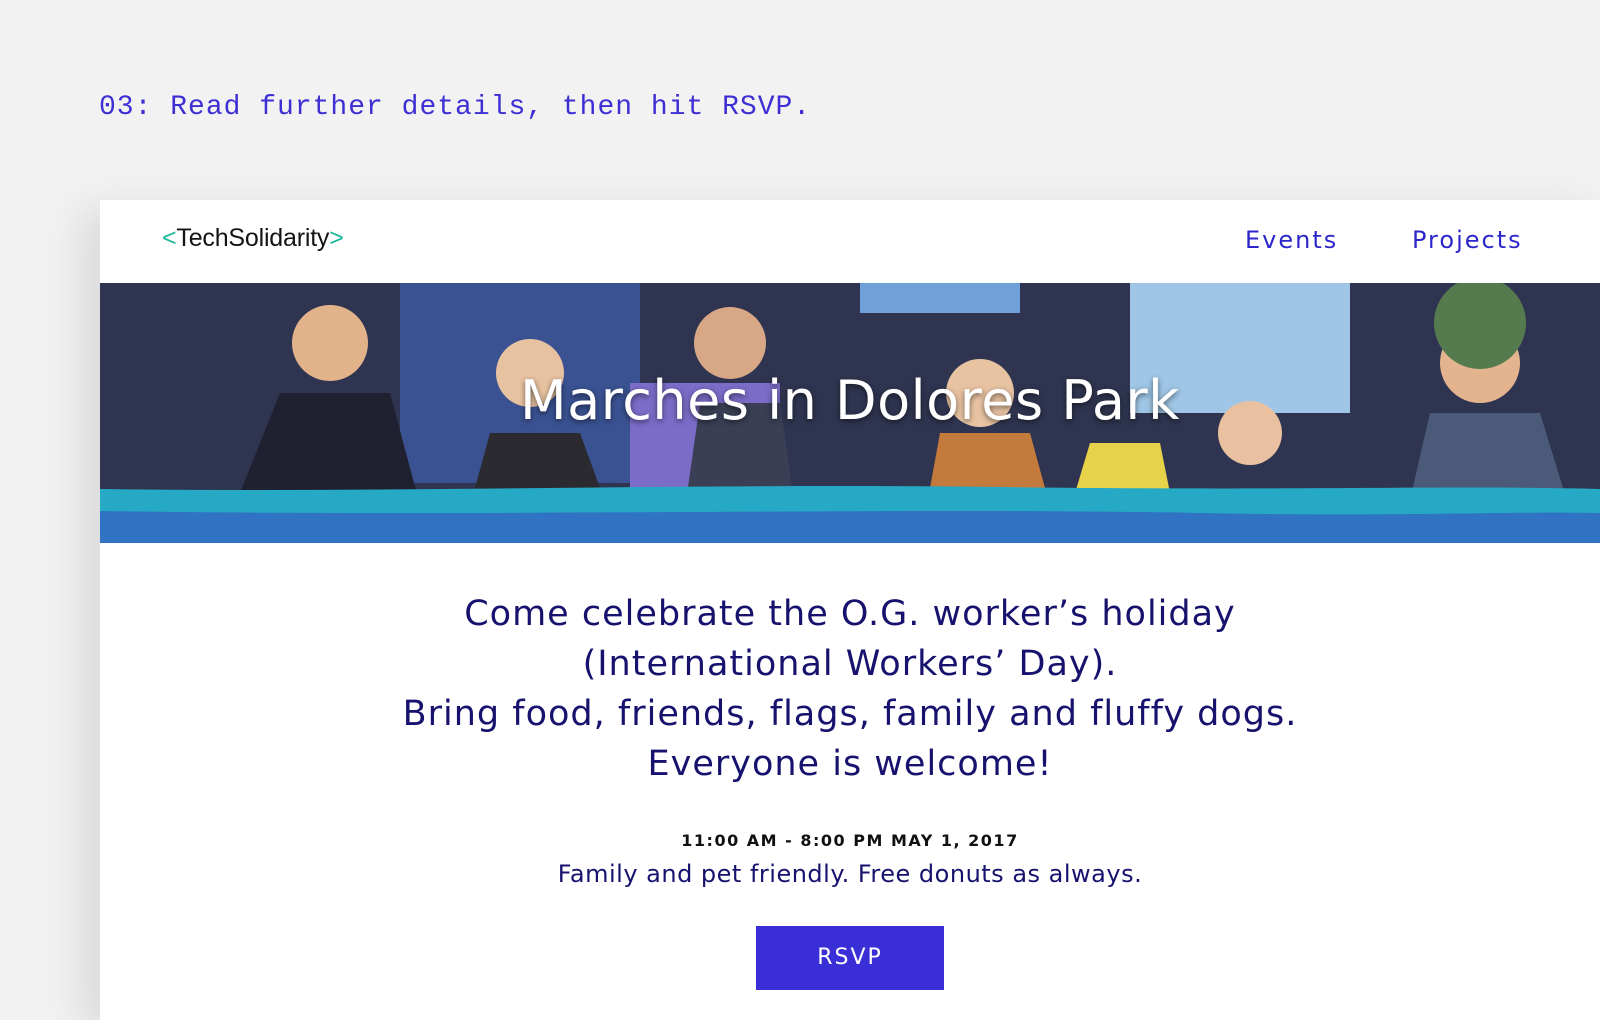 The image size is (1600, 1020). I want to click on logo-open-bracket: <, so click(169, 238).